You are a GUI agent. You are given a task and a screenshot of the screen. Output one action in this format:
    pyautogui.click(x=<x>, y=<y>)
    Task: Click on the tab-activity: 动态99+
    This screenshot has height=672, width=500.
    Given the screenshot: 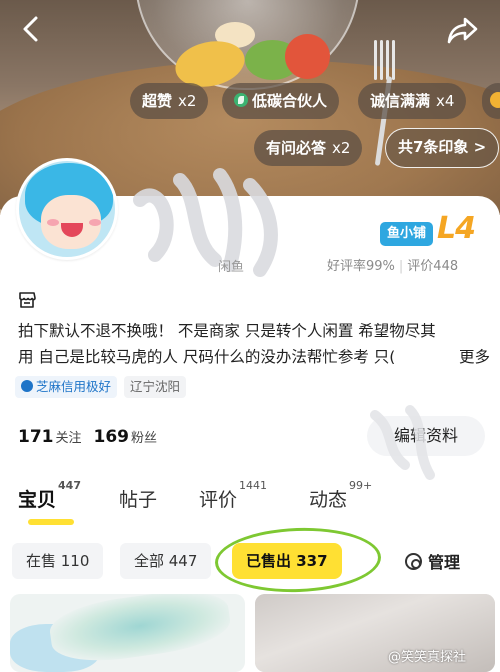 What is the action you would take?
    pyautogui.click(x=340, y=495)
    